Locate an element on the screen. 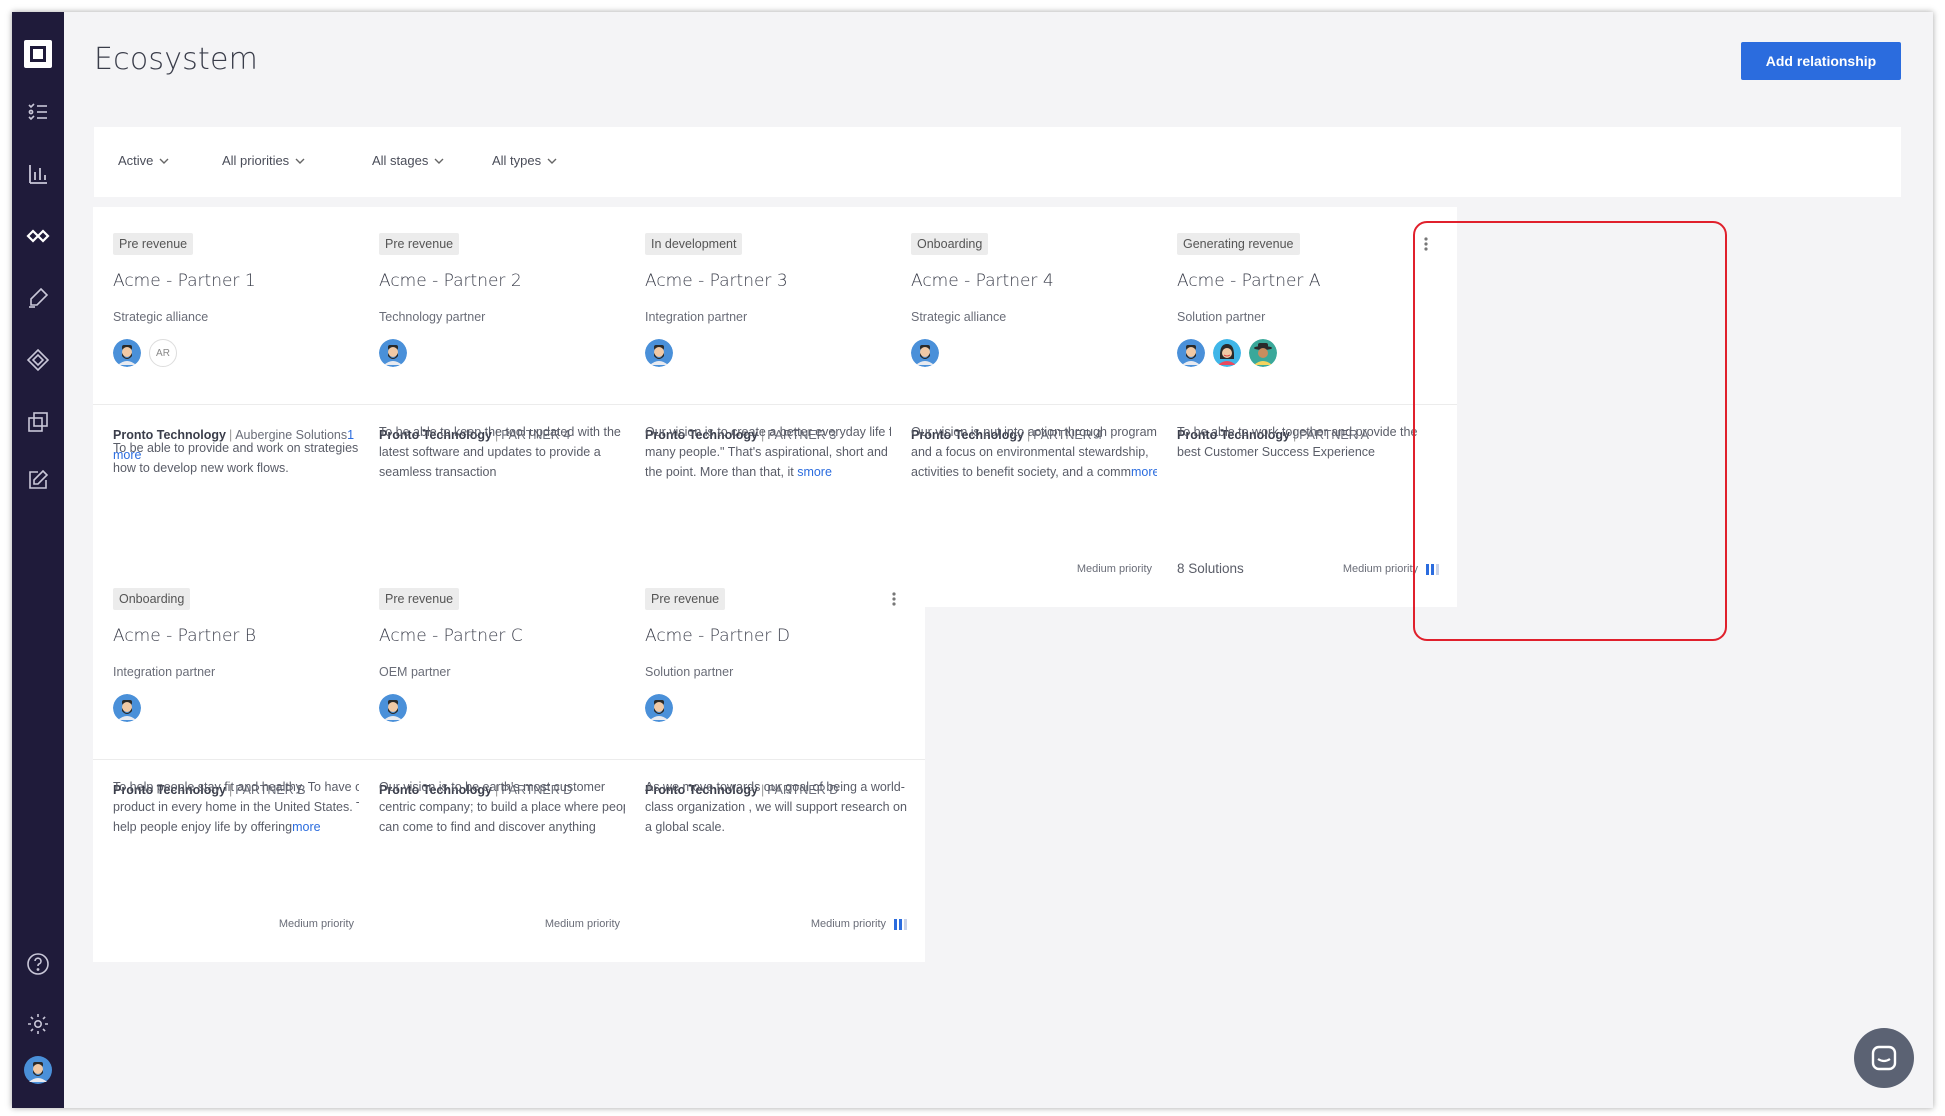 The image size is (1945, 1116). relationship-name: Acme - Partner 1 is located at coordinates (184, 281).